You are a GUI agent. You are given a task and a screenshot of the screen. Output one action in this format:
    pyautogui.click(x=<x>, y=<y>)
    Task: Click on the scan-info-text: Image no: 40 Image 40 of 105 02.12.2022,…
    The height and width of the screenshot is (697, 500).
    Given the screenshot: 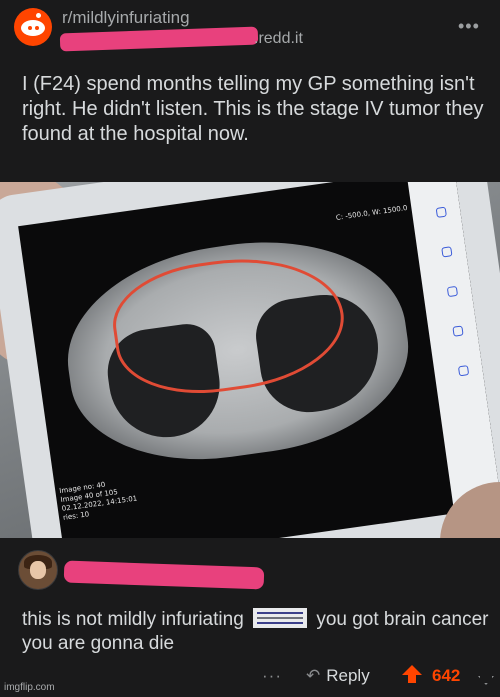 What is the action you would take?
    pyautogui.click(x=98, y=501)
    